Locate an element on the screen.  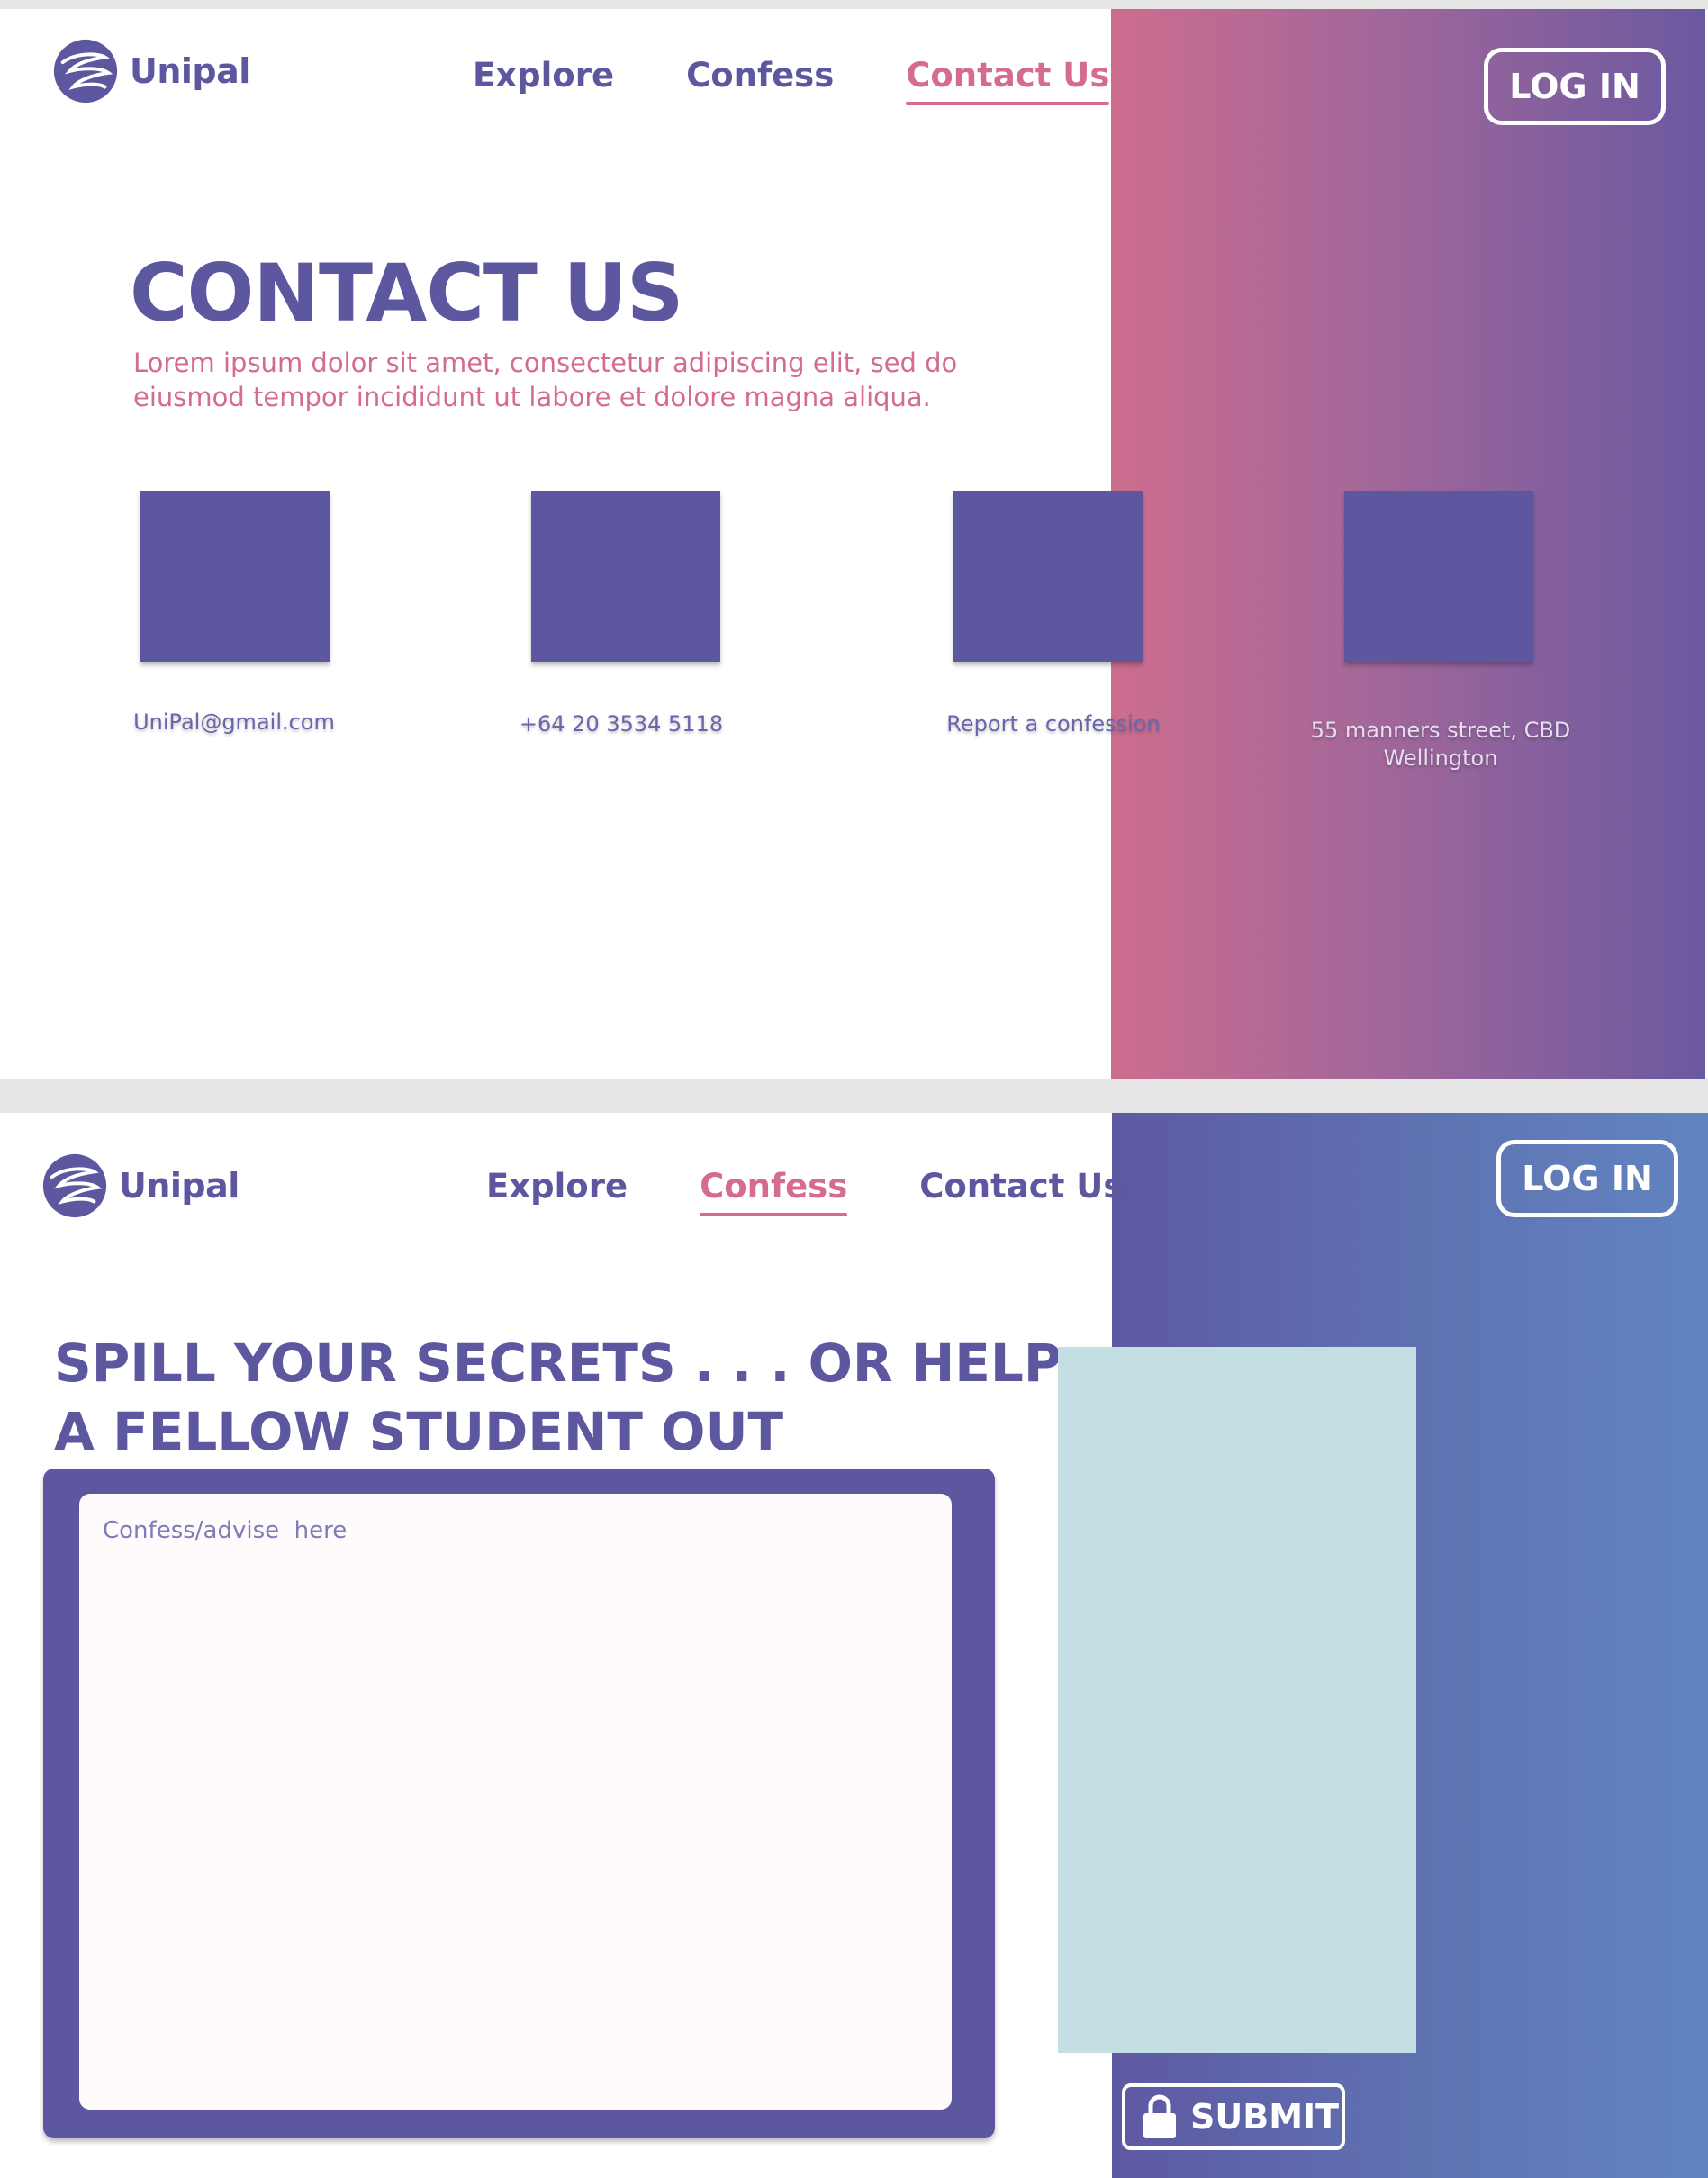
email-link: UniPal@gmail.com is located at coordinates (234, 722).